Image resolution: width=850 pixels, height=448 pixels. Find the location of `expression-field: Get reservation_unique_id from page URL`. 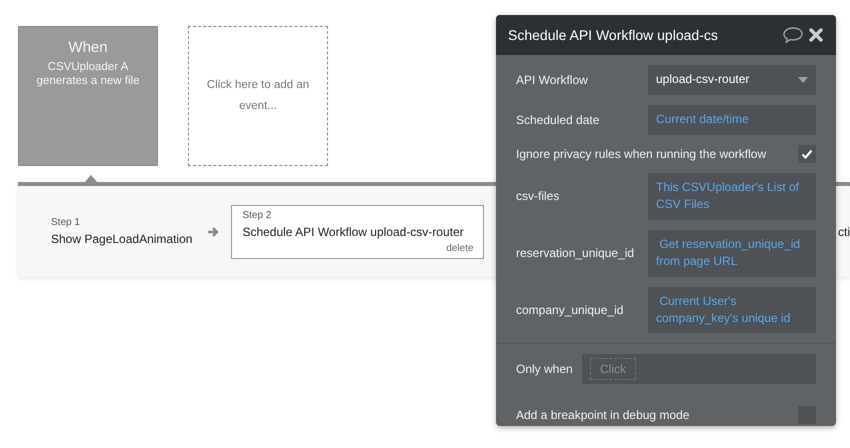

expression-field: Get reservation_unique_id from page URL is located at coordinates (732, 253).